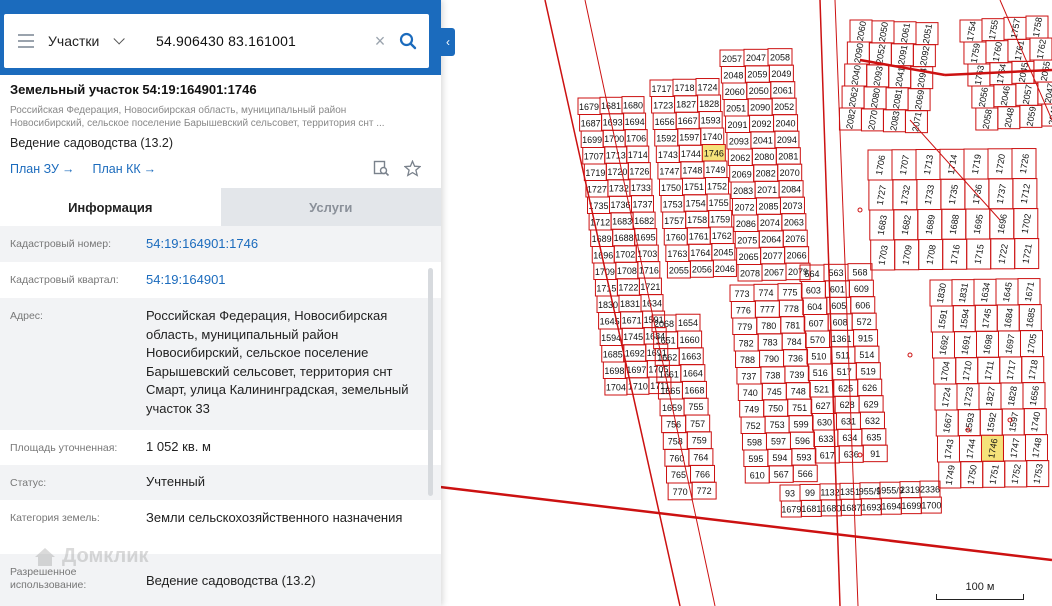 Image resolution: width=1052 pixels, height=606 pixels. What do you see at coordinates (840, 323) in the screenshot?
I see `parcel-label: 608` at bounding box center [840, 323].